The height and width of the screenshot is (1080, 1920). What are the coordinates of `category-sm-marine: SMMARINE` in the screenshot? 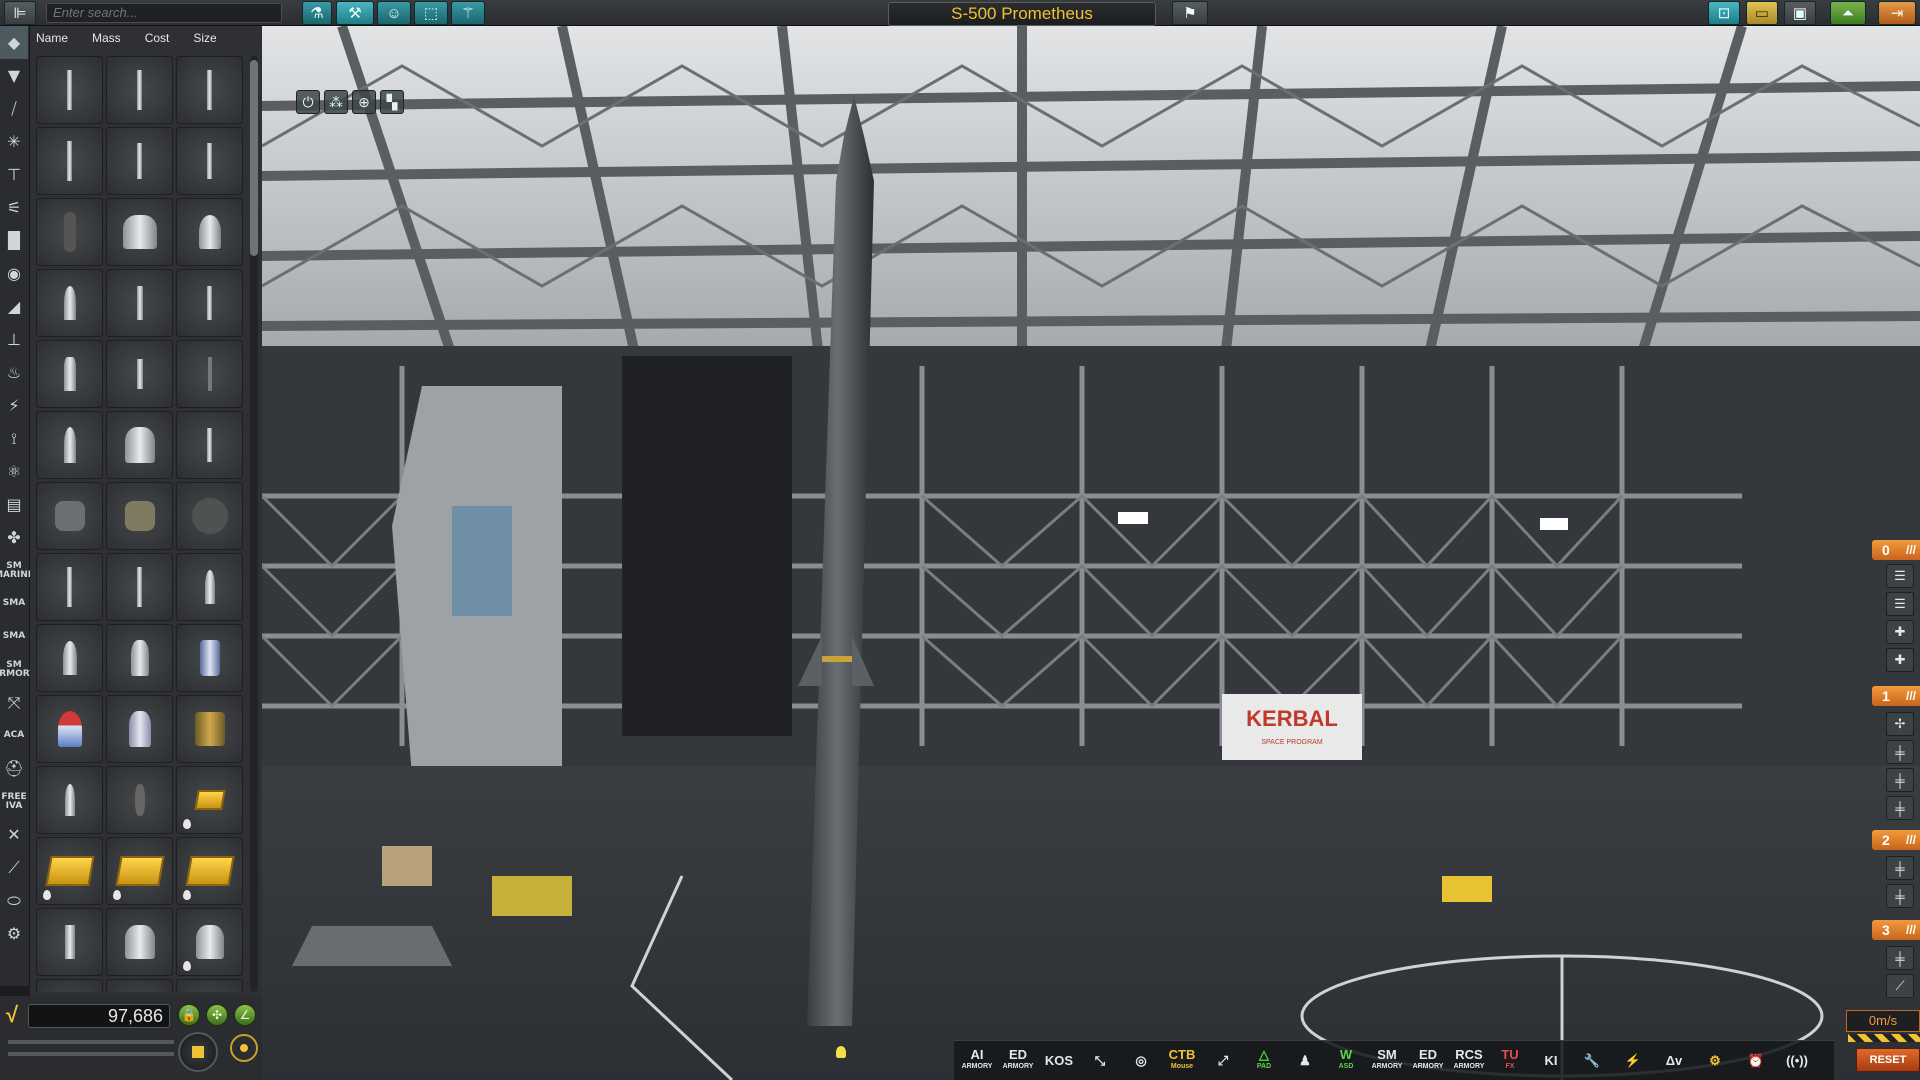 It's located at (17, 570).